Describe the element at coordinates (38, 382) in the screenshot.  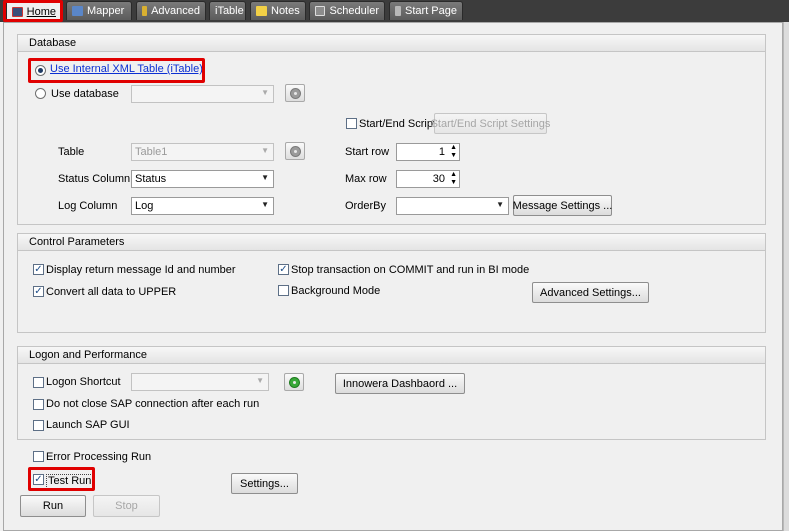
I see `logon-shortcut-checkbox` at that location.